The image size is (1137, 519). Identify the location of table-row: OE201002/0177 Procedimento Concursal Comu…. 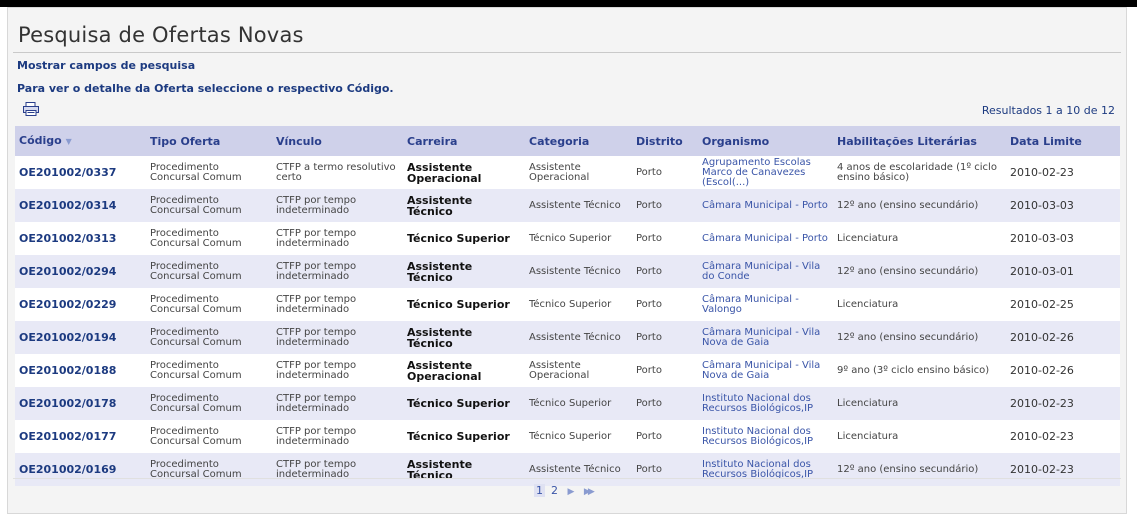
(567, 436).